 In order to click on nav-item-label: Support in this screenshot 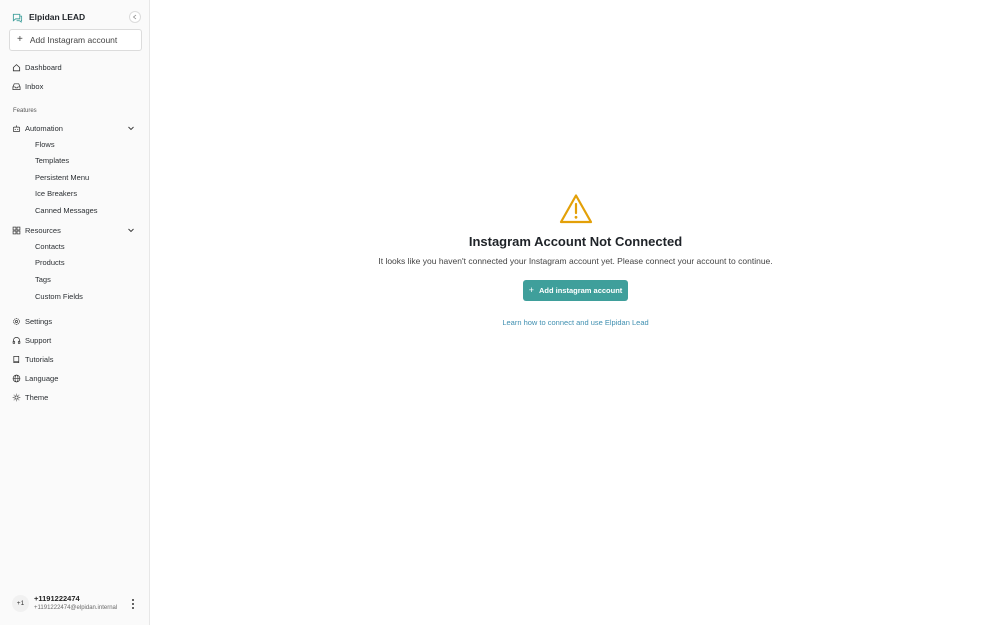, I will do `click(38, 340)`.